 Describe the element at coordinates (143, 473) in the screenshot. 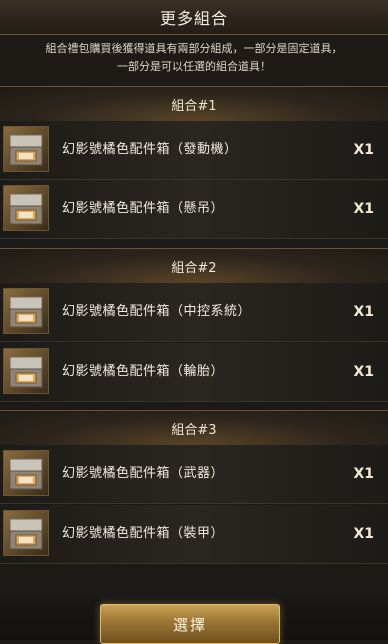

I see `item-name: 幻影號橘色配件箱（武器）` at that location.